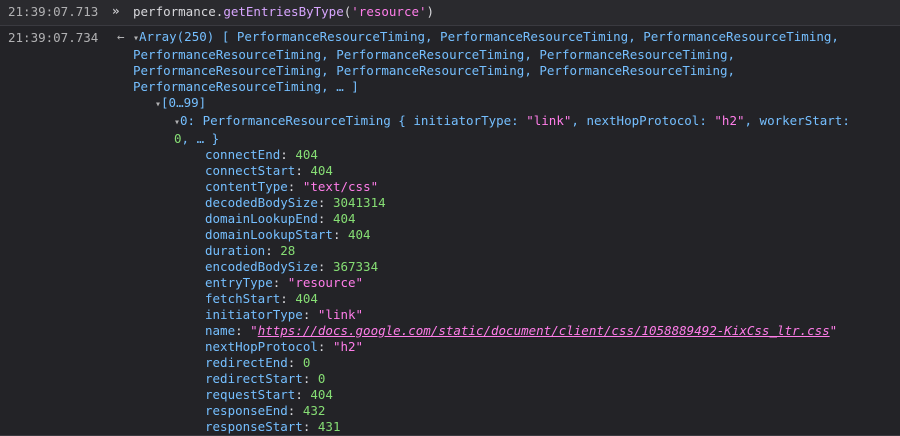 The height and width of the screenshot is (436, 900). I want to click on property-row: redirectEnd: 0, so click(450, 363).